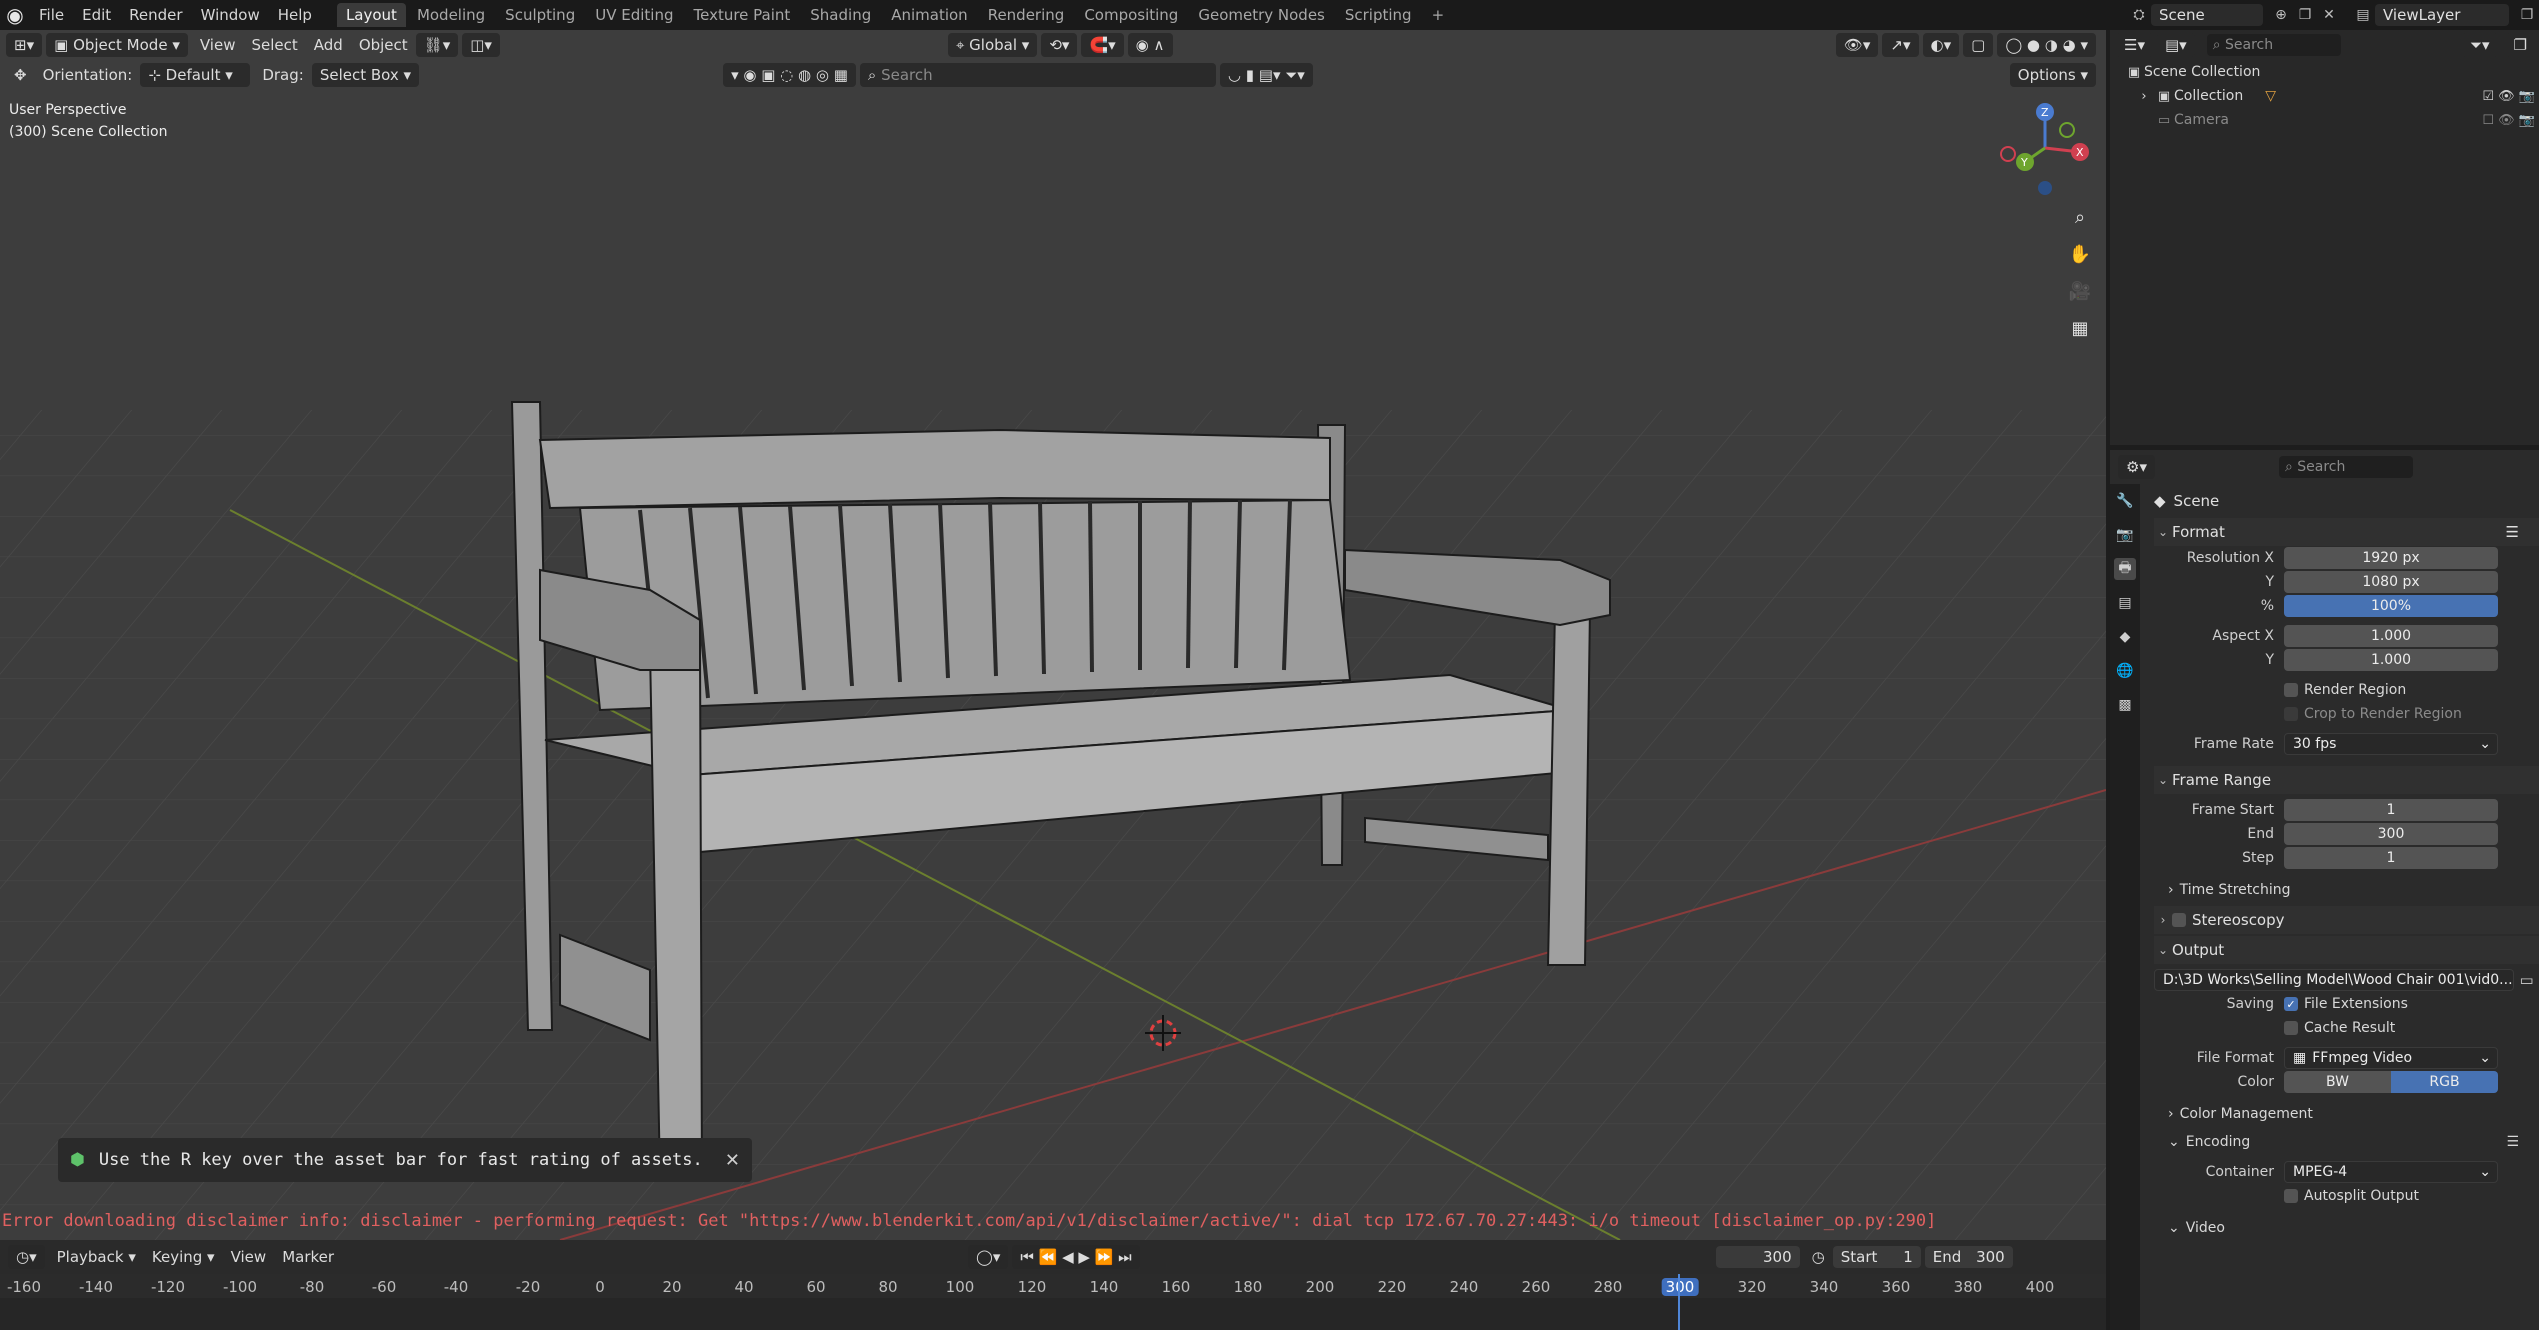 Image resolution: width=2539 pixels, height=1330 pixels. Describe the element at coordinates (1059, 45) in the screenshot. I see `pivot-icon: ⟲▾` at that location.